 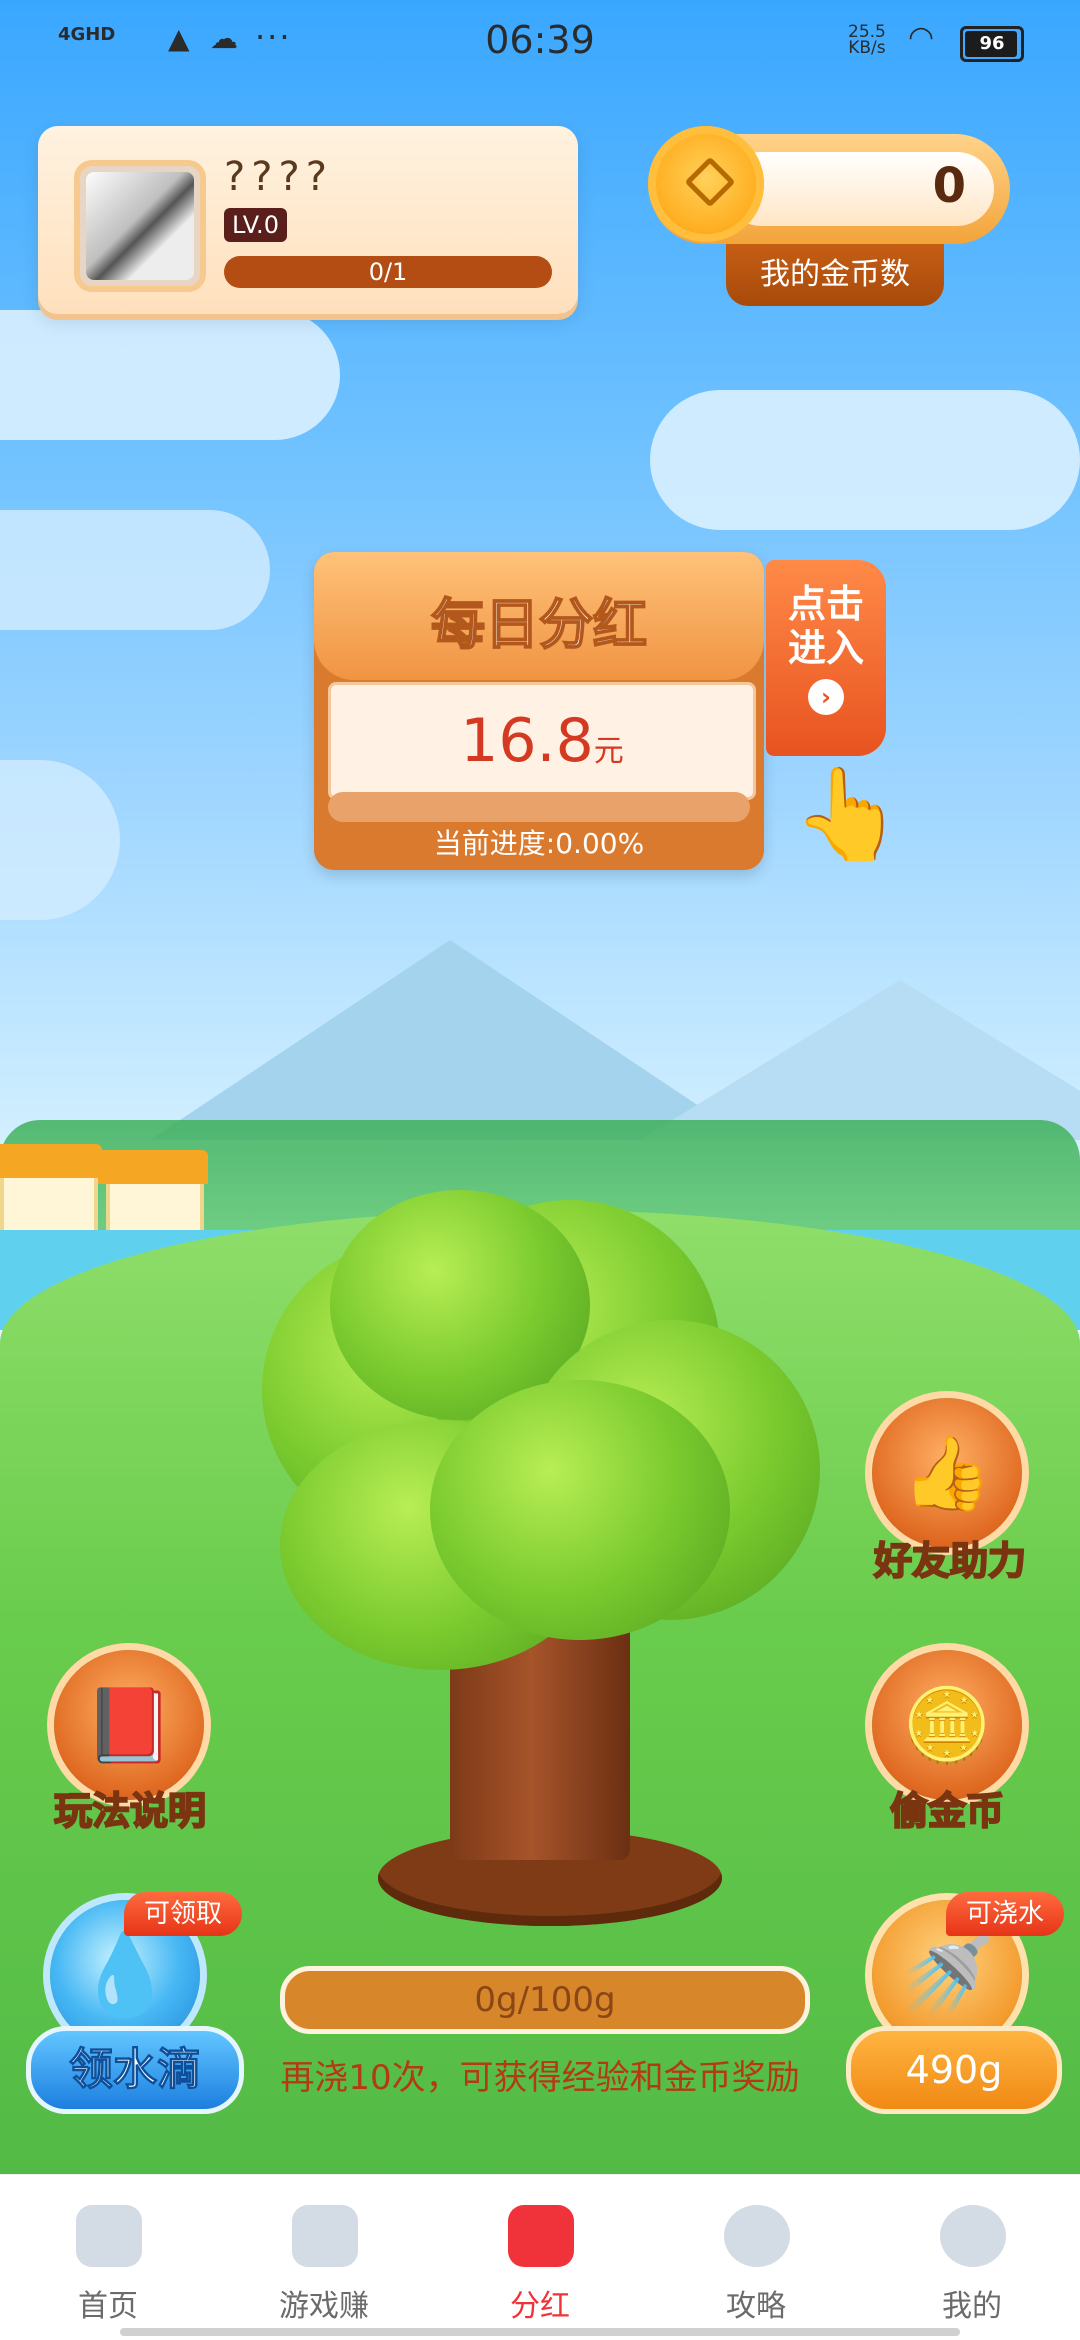 What do you see at coordinates (540, 2078) in the screenshot?
I see `water-hint: 再浇10次，可获得经验和金币奖励` at bounding box center [540, 2078].